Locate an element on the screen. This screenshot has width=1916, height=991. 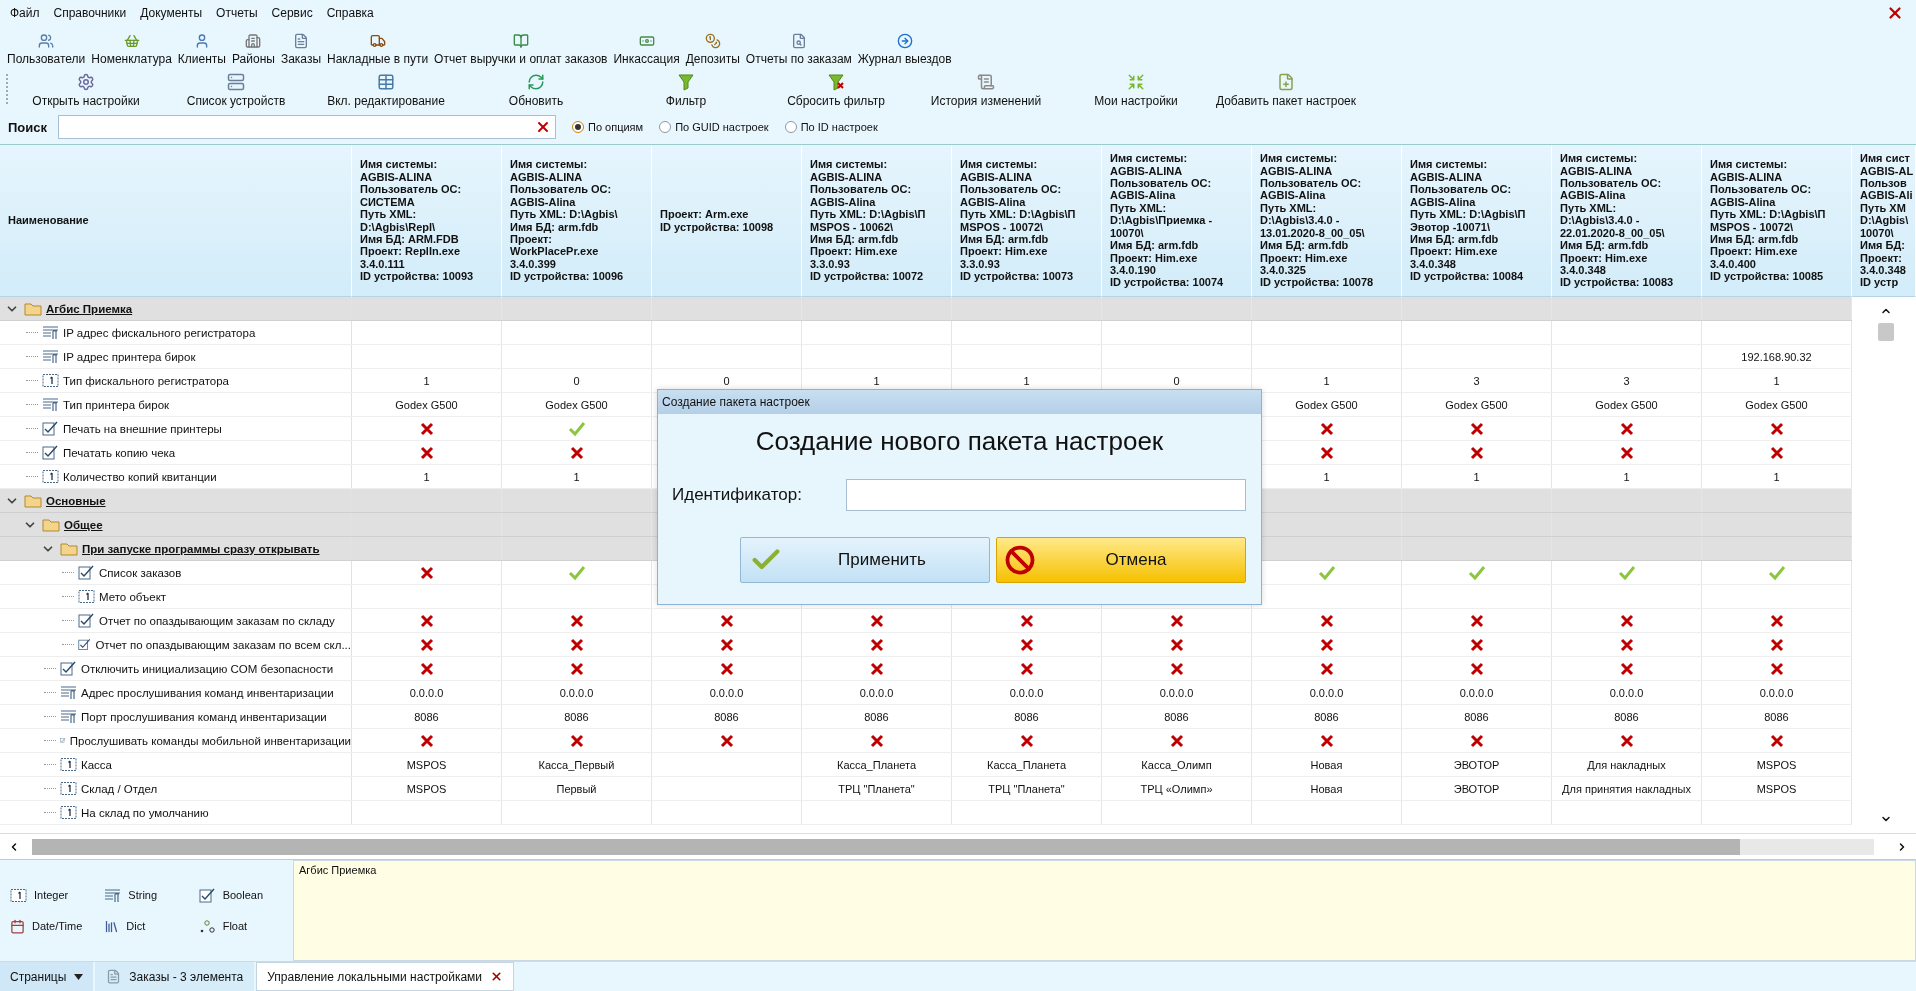
document-search-icon is located at coordinates (798, 41).